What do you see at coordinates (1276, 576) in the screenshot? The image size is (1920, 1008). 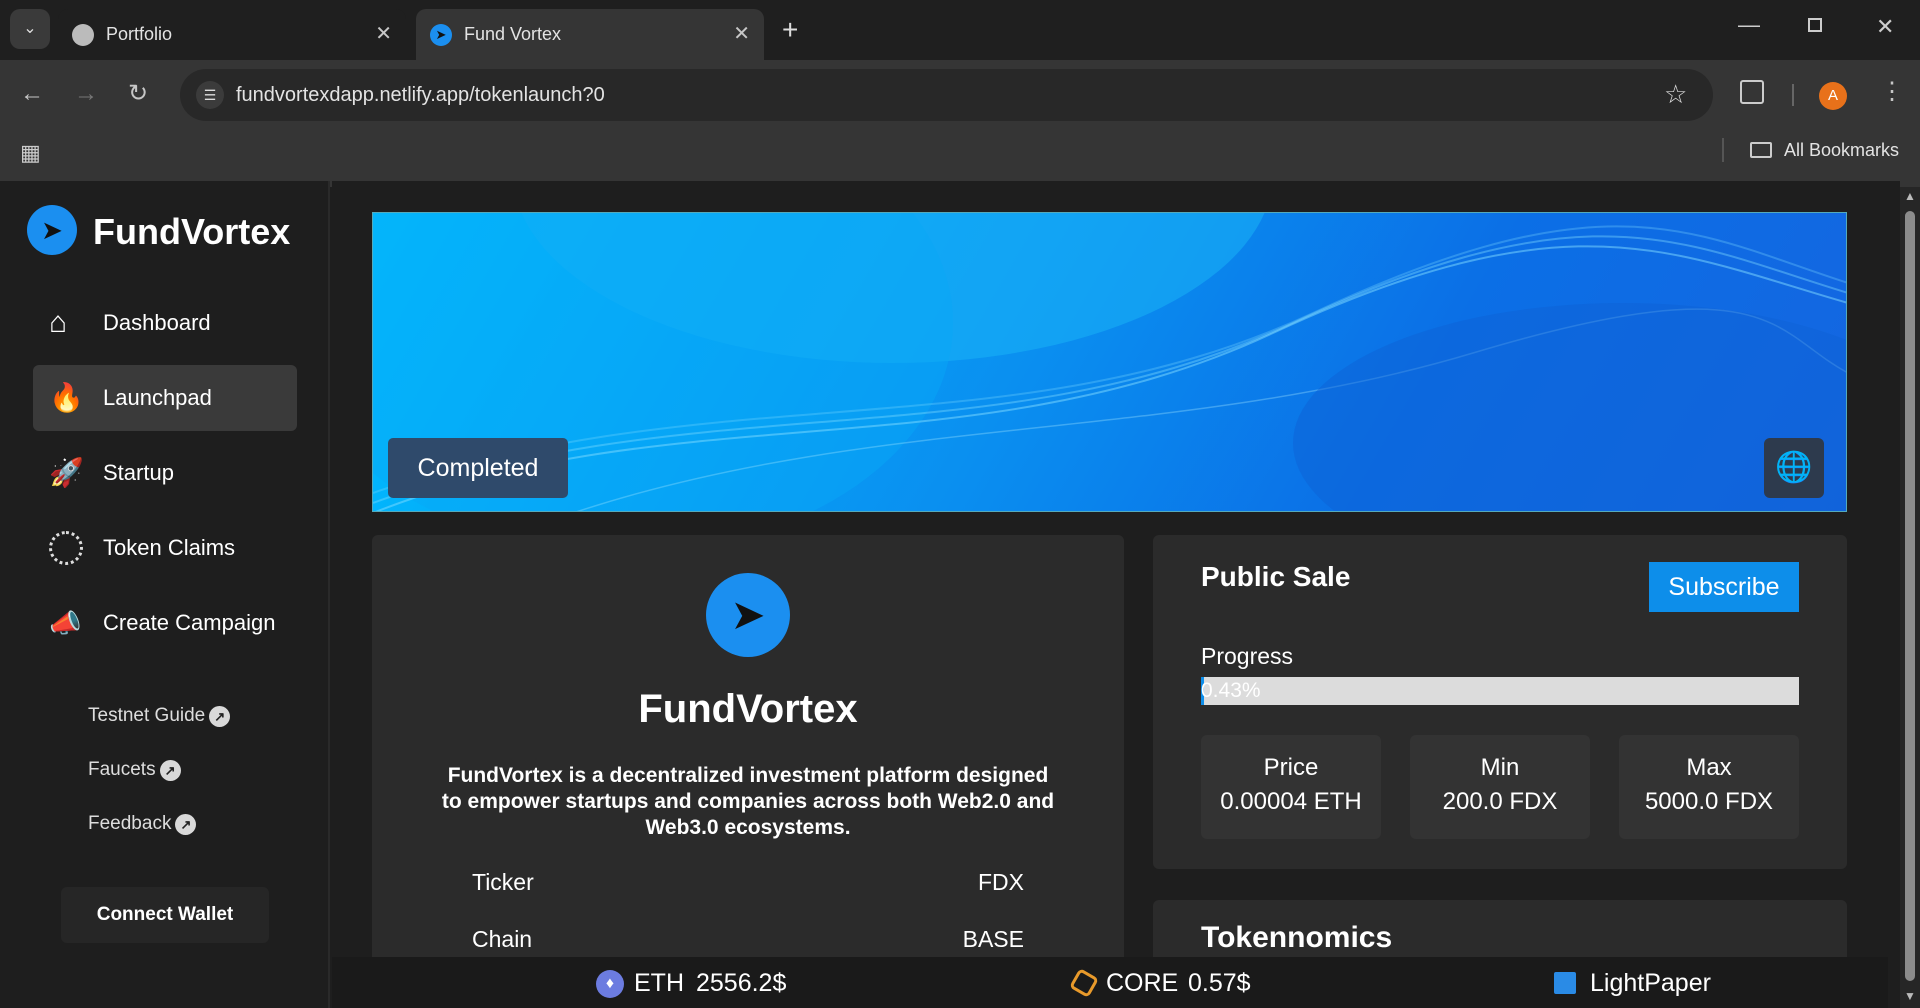 I see `sale-title: Public Sale` at bounding box center [1276, 576].